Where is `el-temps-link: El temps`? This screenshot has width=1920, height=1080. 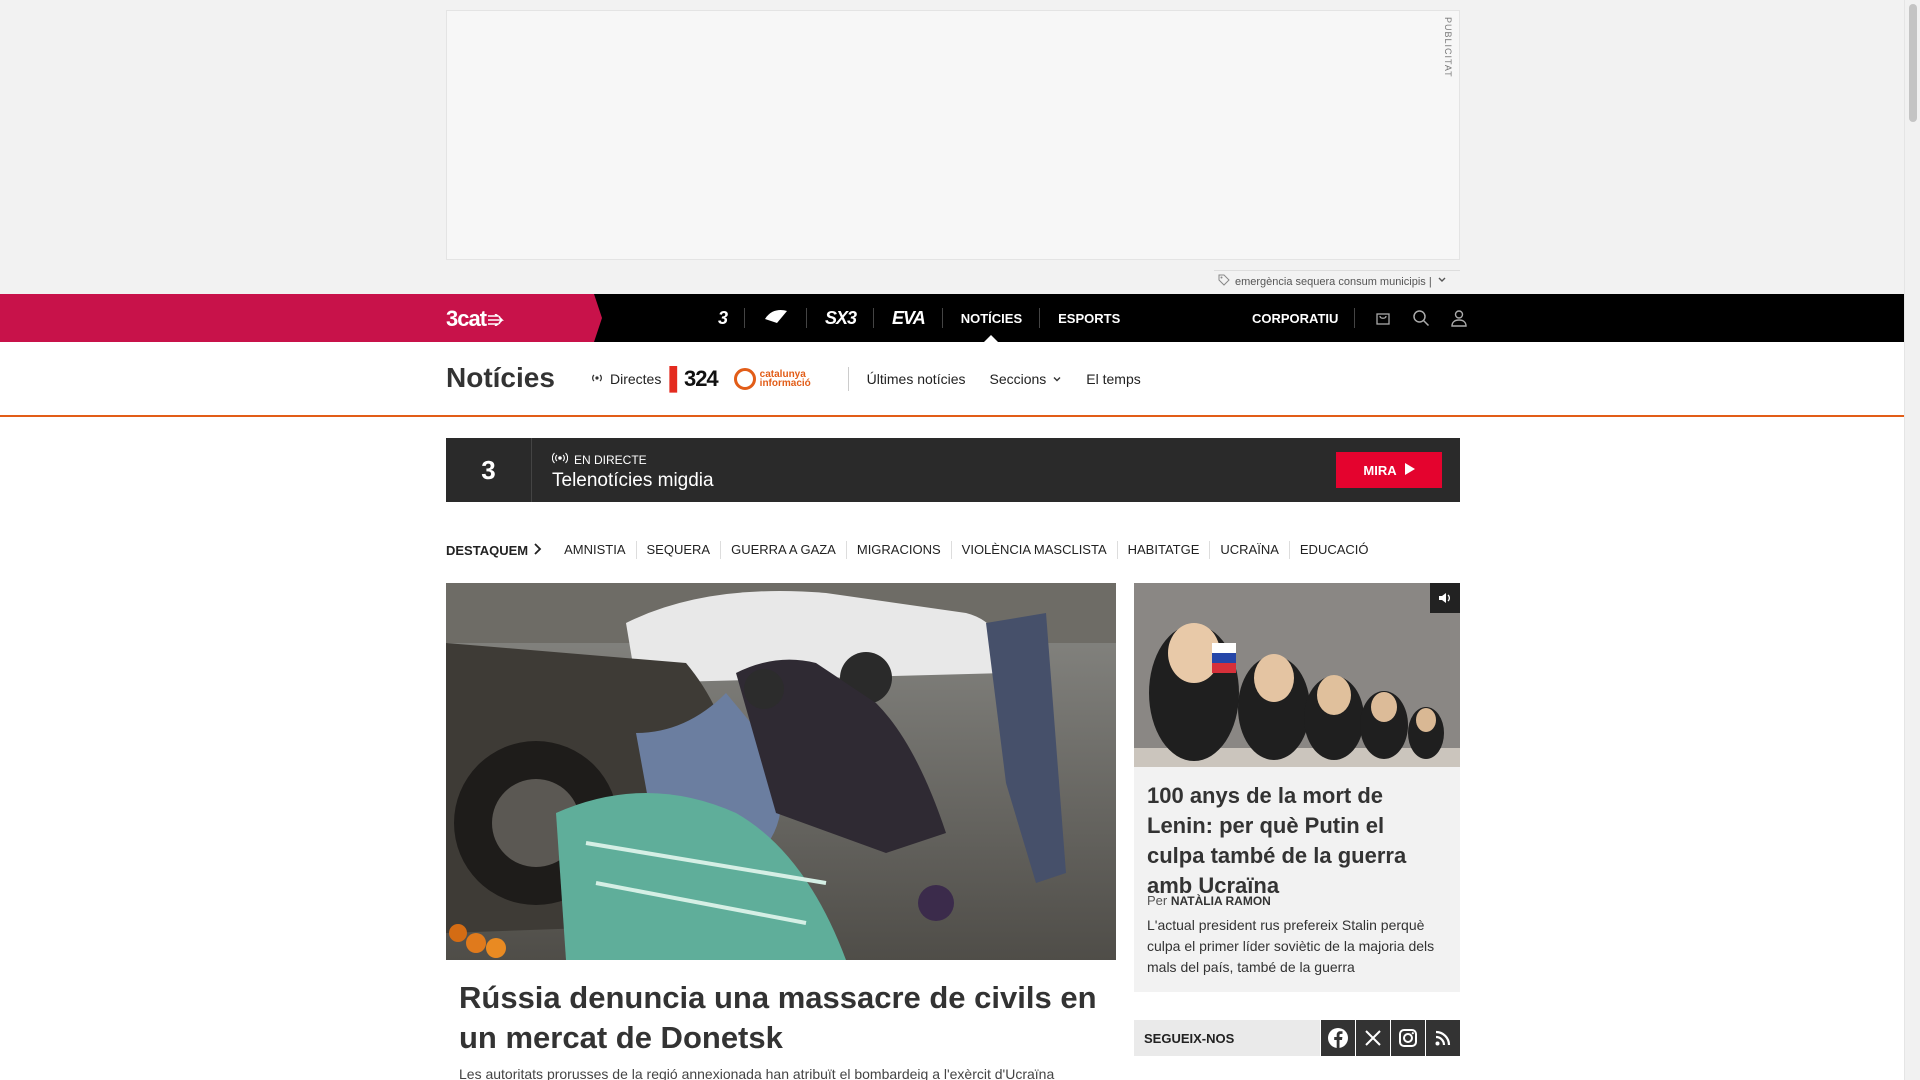
el-temps-link: El temps is located at coordinates (1113, 379).